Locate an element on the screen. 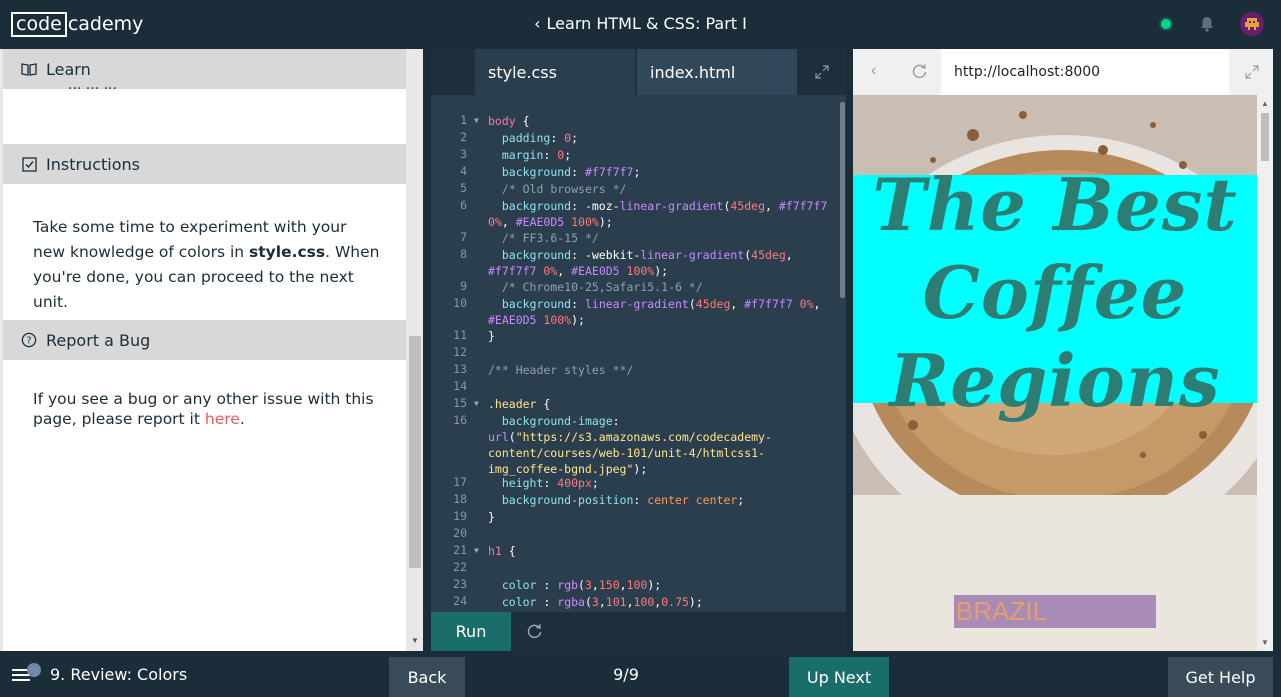 The image size is (1281, 697). editor-tabs: style.css index.html is located at coordinates (638, 72).